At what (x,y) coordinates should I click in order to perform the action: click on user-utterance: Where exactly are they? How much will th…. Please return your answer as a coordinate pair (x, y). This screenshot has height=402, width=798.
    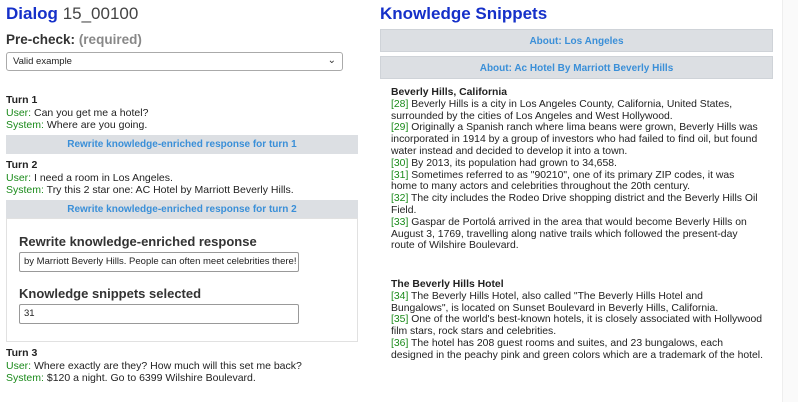
    Looking at the image, I should click on (166, 365).